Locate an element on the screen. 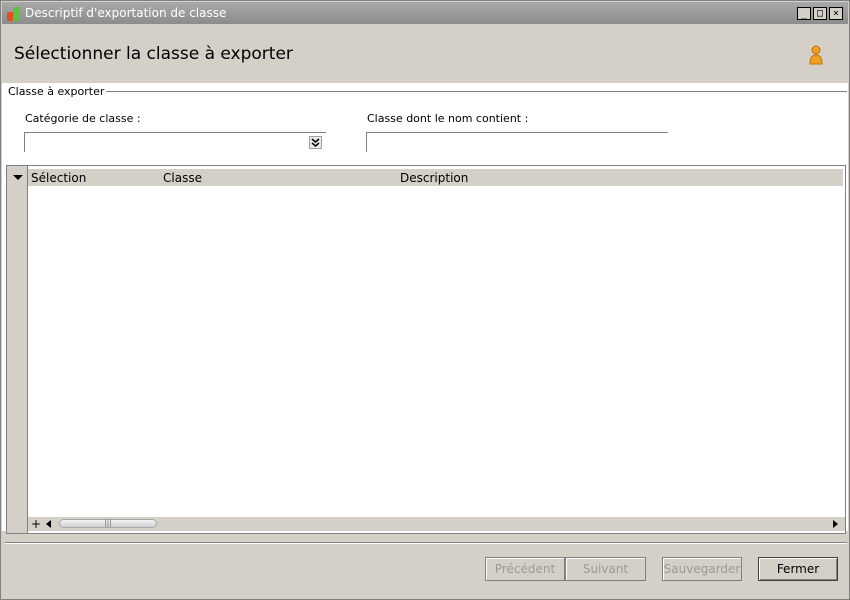  app-icon is located at coordinates (13, 14).